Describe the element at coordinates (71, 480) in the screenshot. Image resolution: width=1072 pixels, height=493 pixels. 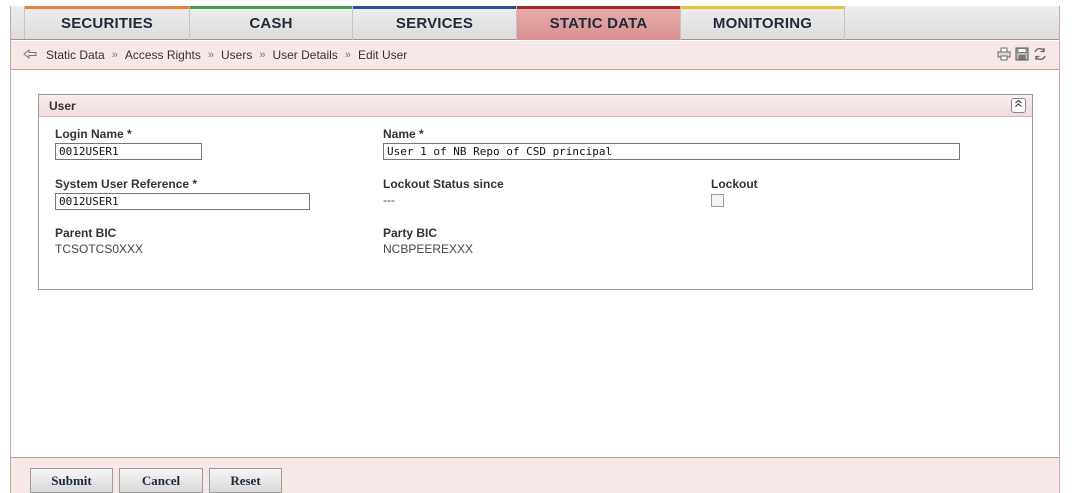
I see `submit-button: Submit` at that location.